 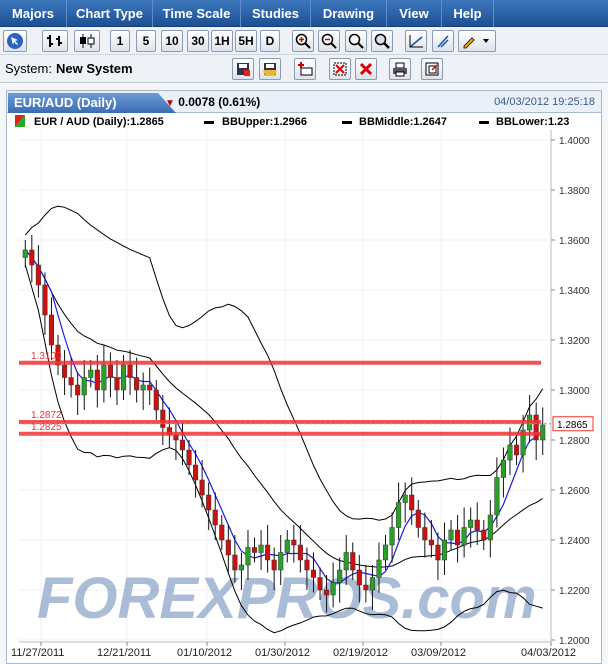 What do you see at coordinates (382, 41) in the screenshot?
I see `zoom-tool-icon` at bounding box center [382, 41].